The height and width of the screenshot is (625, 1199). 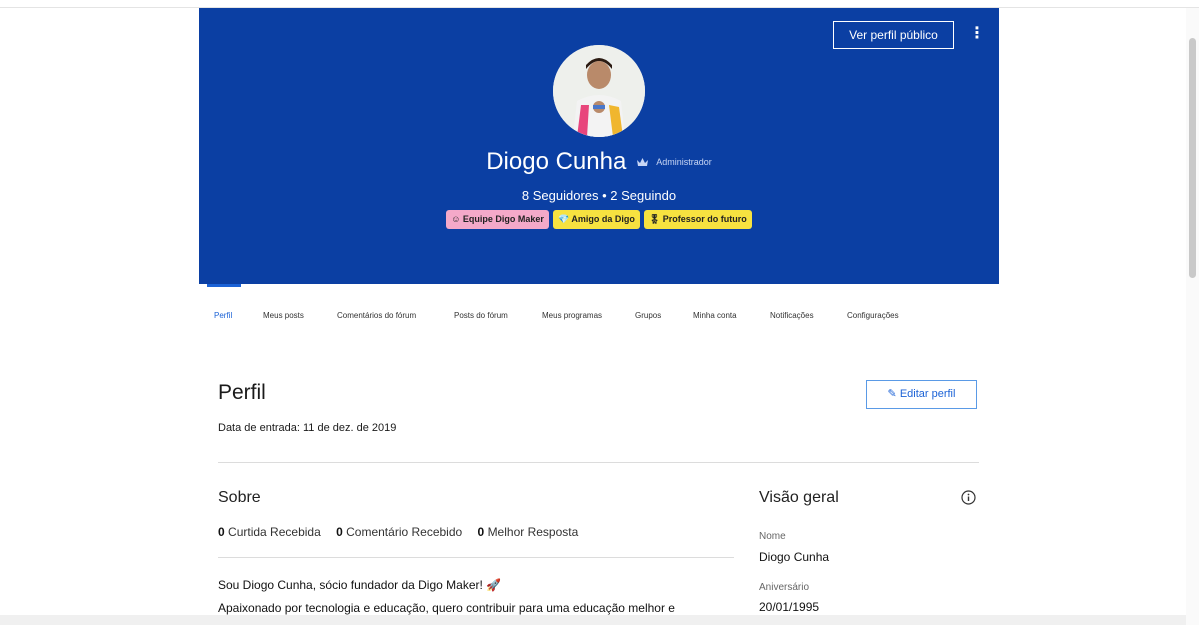 I want to click on more-options-icon: ⋮, so click(x=977, y=34).